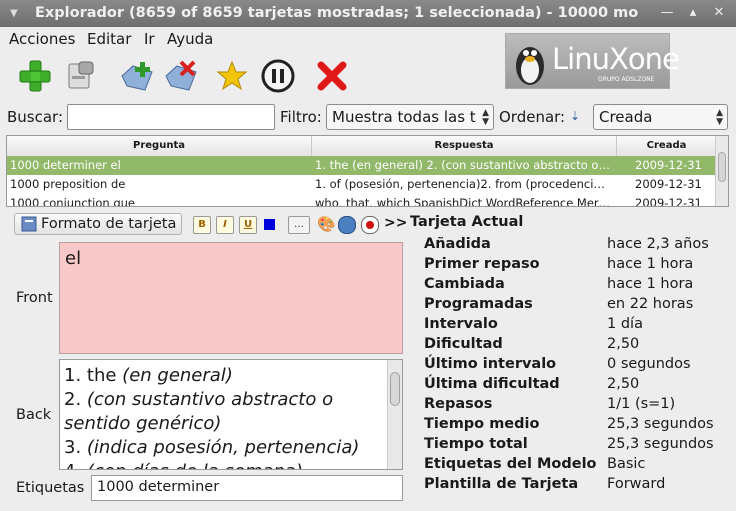 The image size is (736, 511). Describe the element at coordinates (171, 117) in the screenshot. I see `search-input` at that location.